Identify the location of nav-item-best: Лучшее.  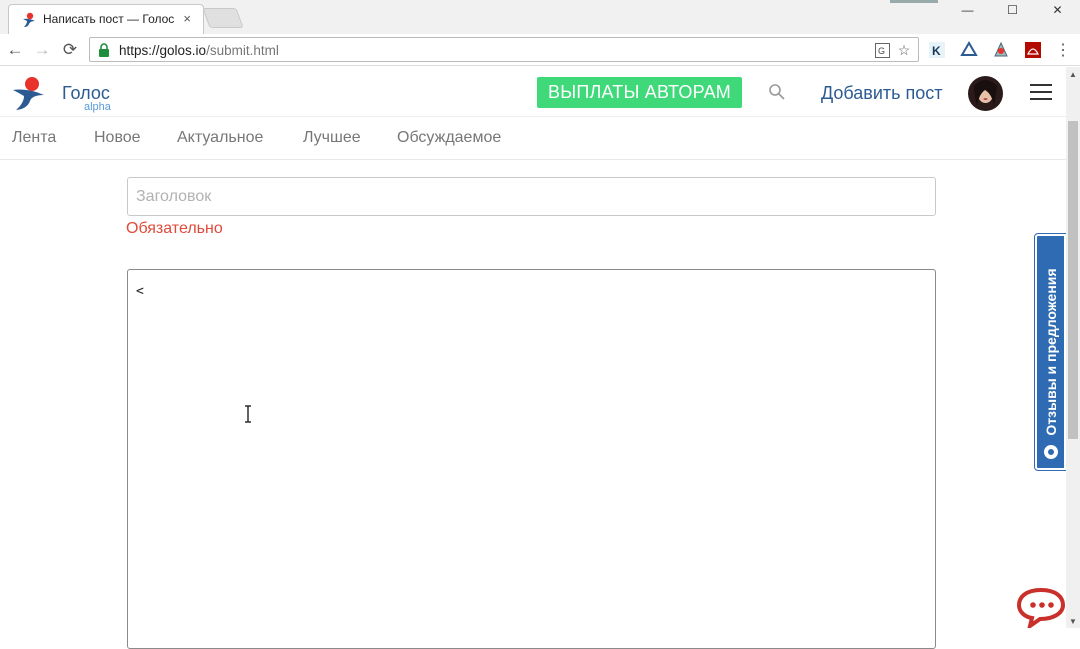
(332, 138).